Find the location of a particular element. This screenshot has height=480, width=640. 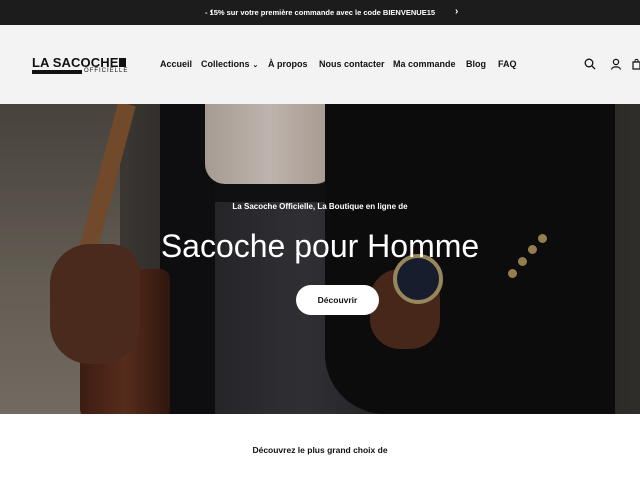

account-icon is located at coordinates (616, 64).